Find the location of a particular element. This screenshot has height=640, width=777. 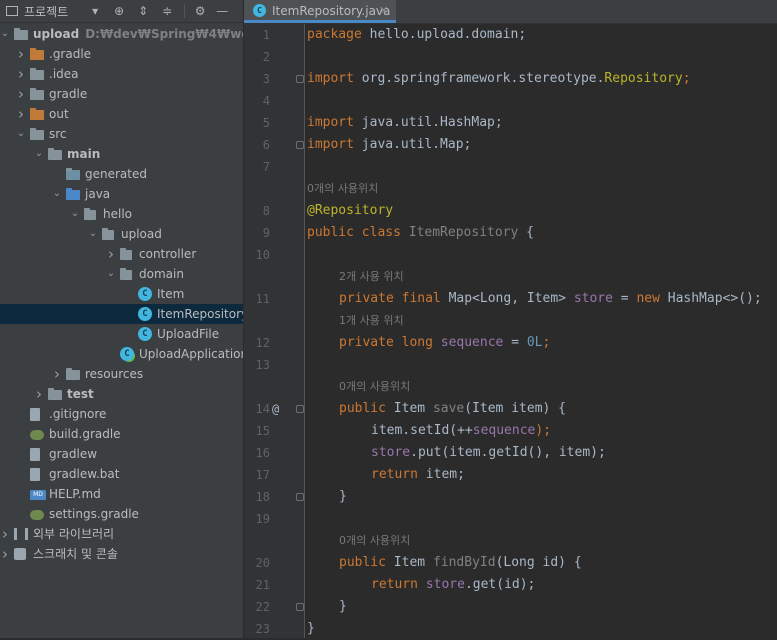

gear-icon: ⚙ is located at coordinates (200, 11).